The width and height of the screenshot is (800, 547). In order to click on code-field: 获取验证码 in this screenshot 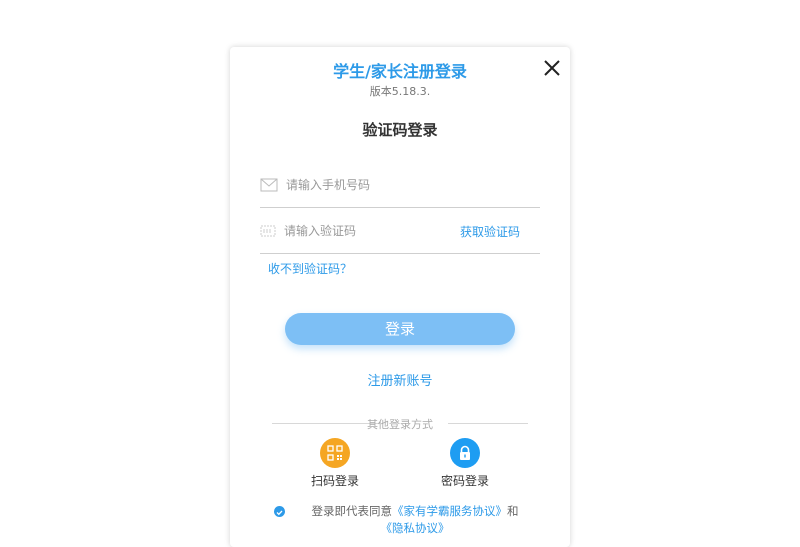, I will do `click(400, 231)`.